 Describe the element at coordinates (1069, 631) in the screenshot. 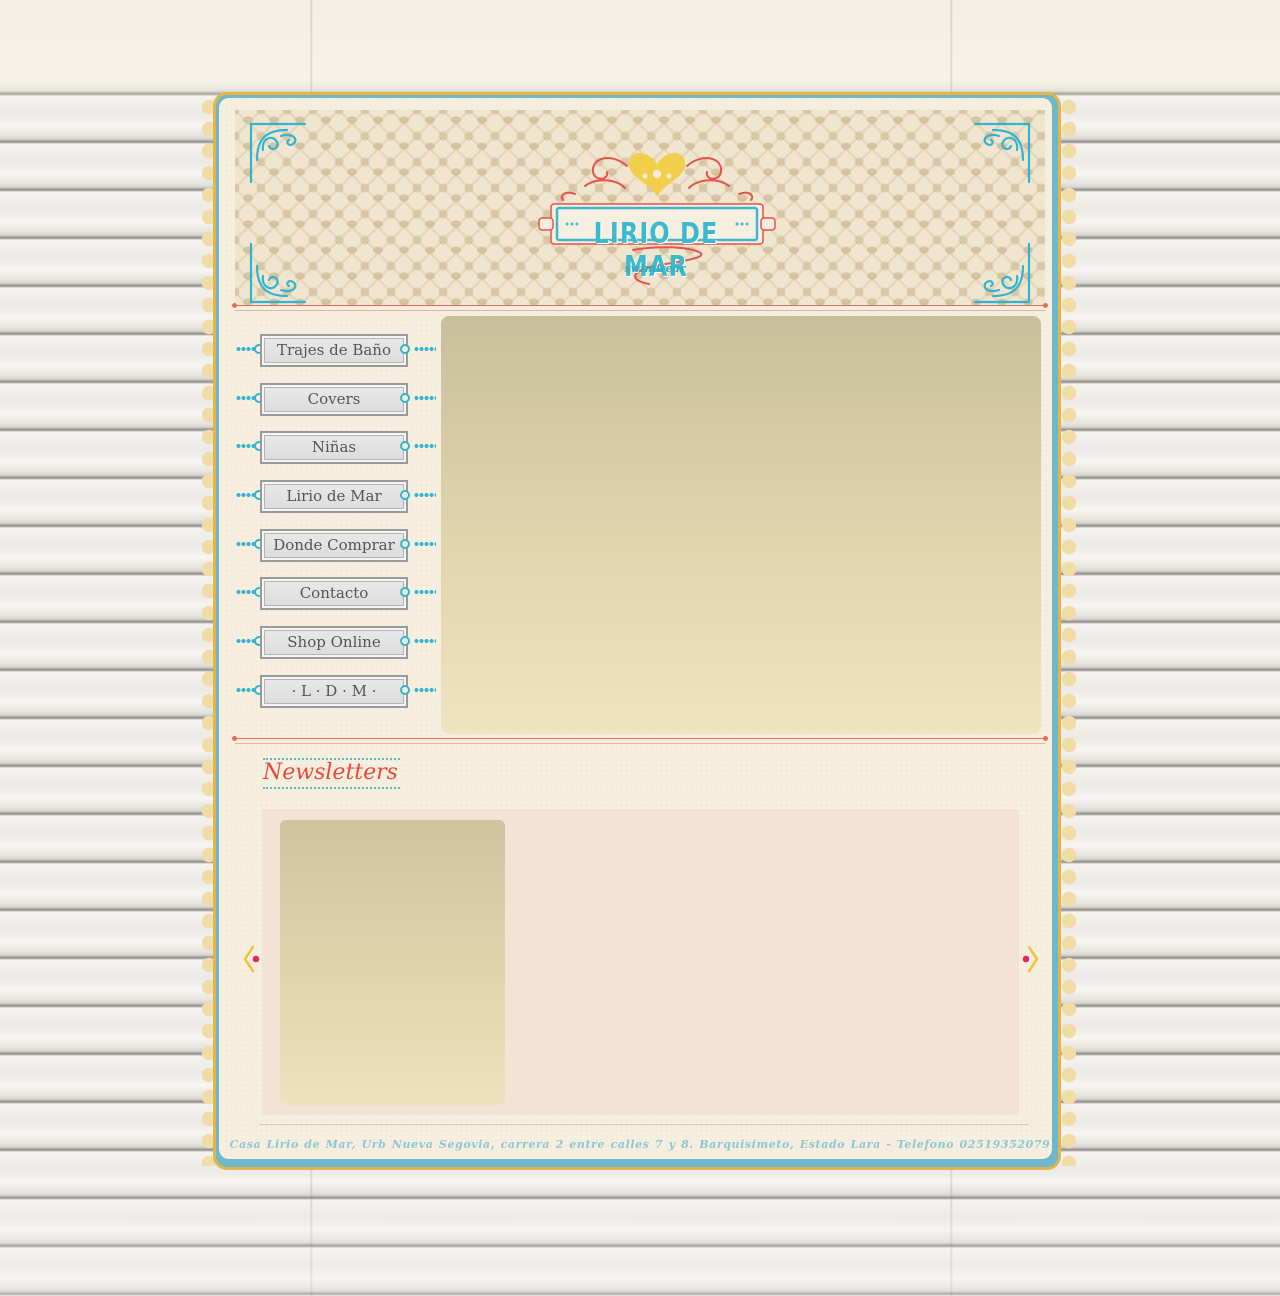

I see `card-scallop-edge-right` at that location.